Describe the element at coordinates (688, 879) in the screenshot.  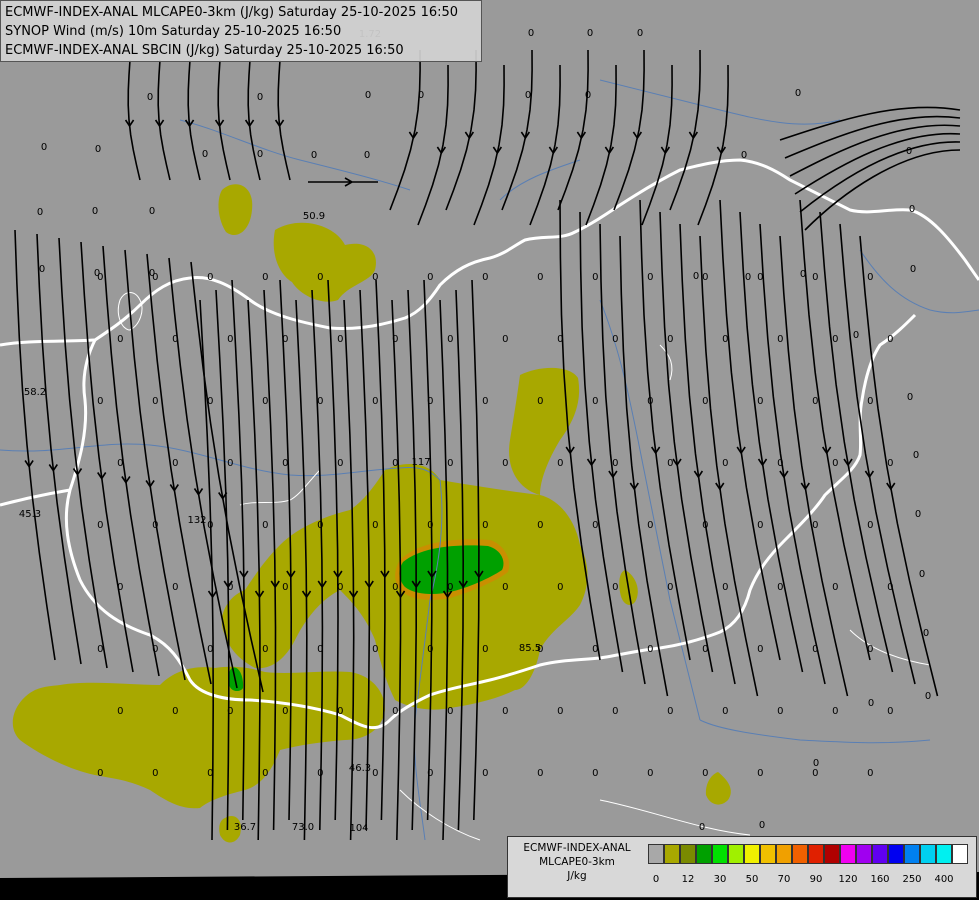
I see `legend-tick-label: 12` at that location.